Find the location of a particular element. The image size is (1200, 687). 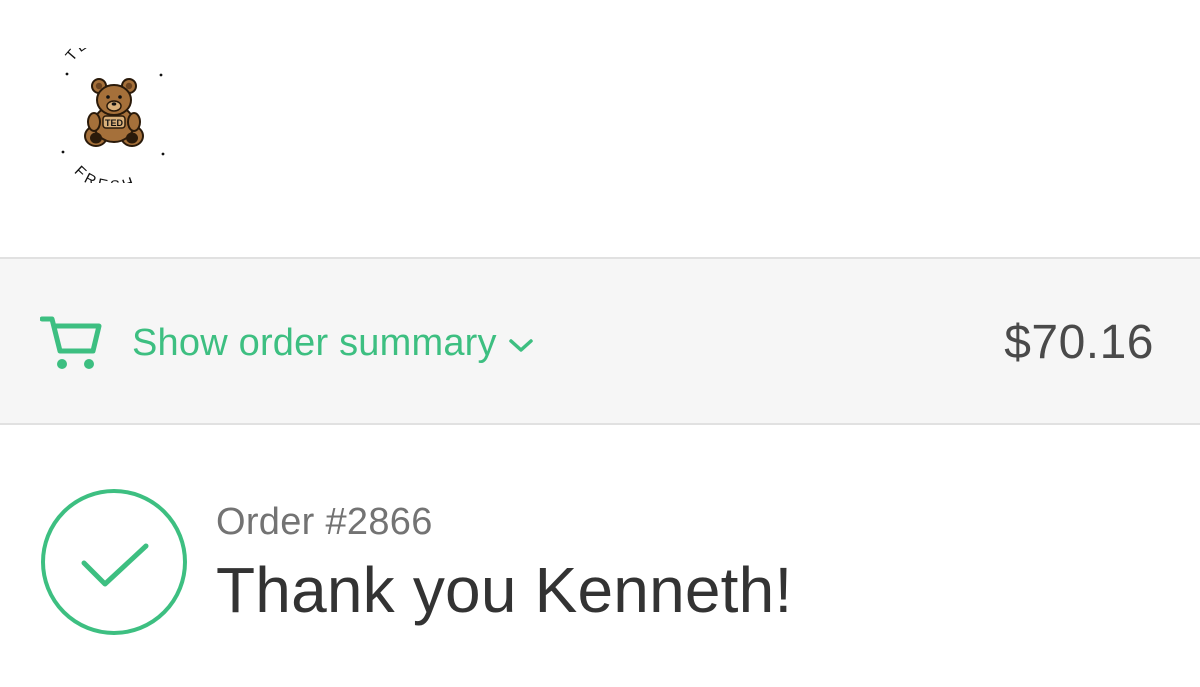

logo-badge-text: TED is located at coordinates (114, 123).